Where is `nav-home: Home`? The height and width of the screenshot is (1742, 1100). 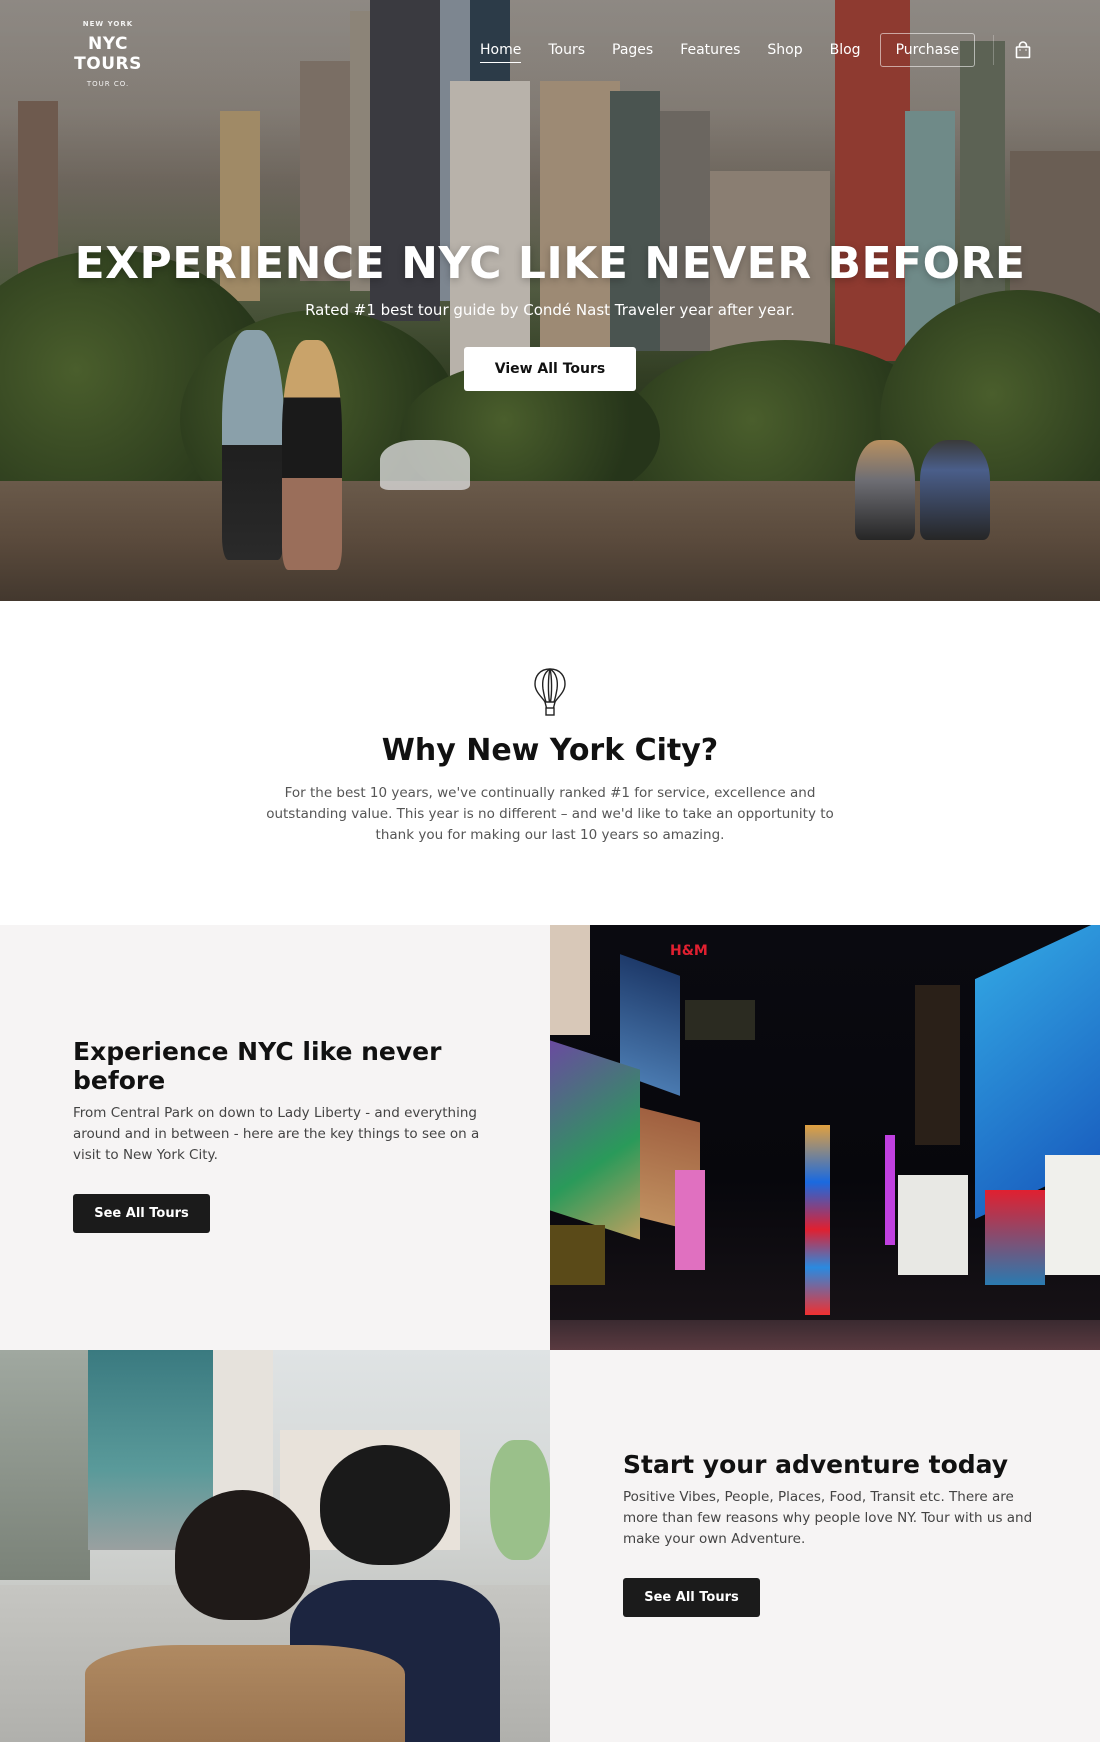
nav-home: Home is located at coordinates (501, 50).